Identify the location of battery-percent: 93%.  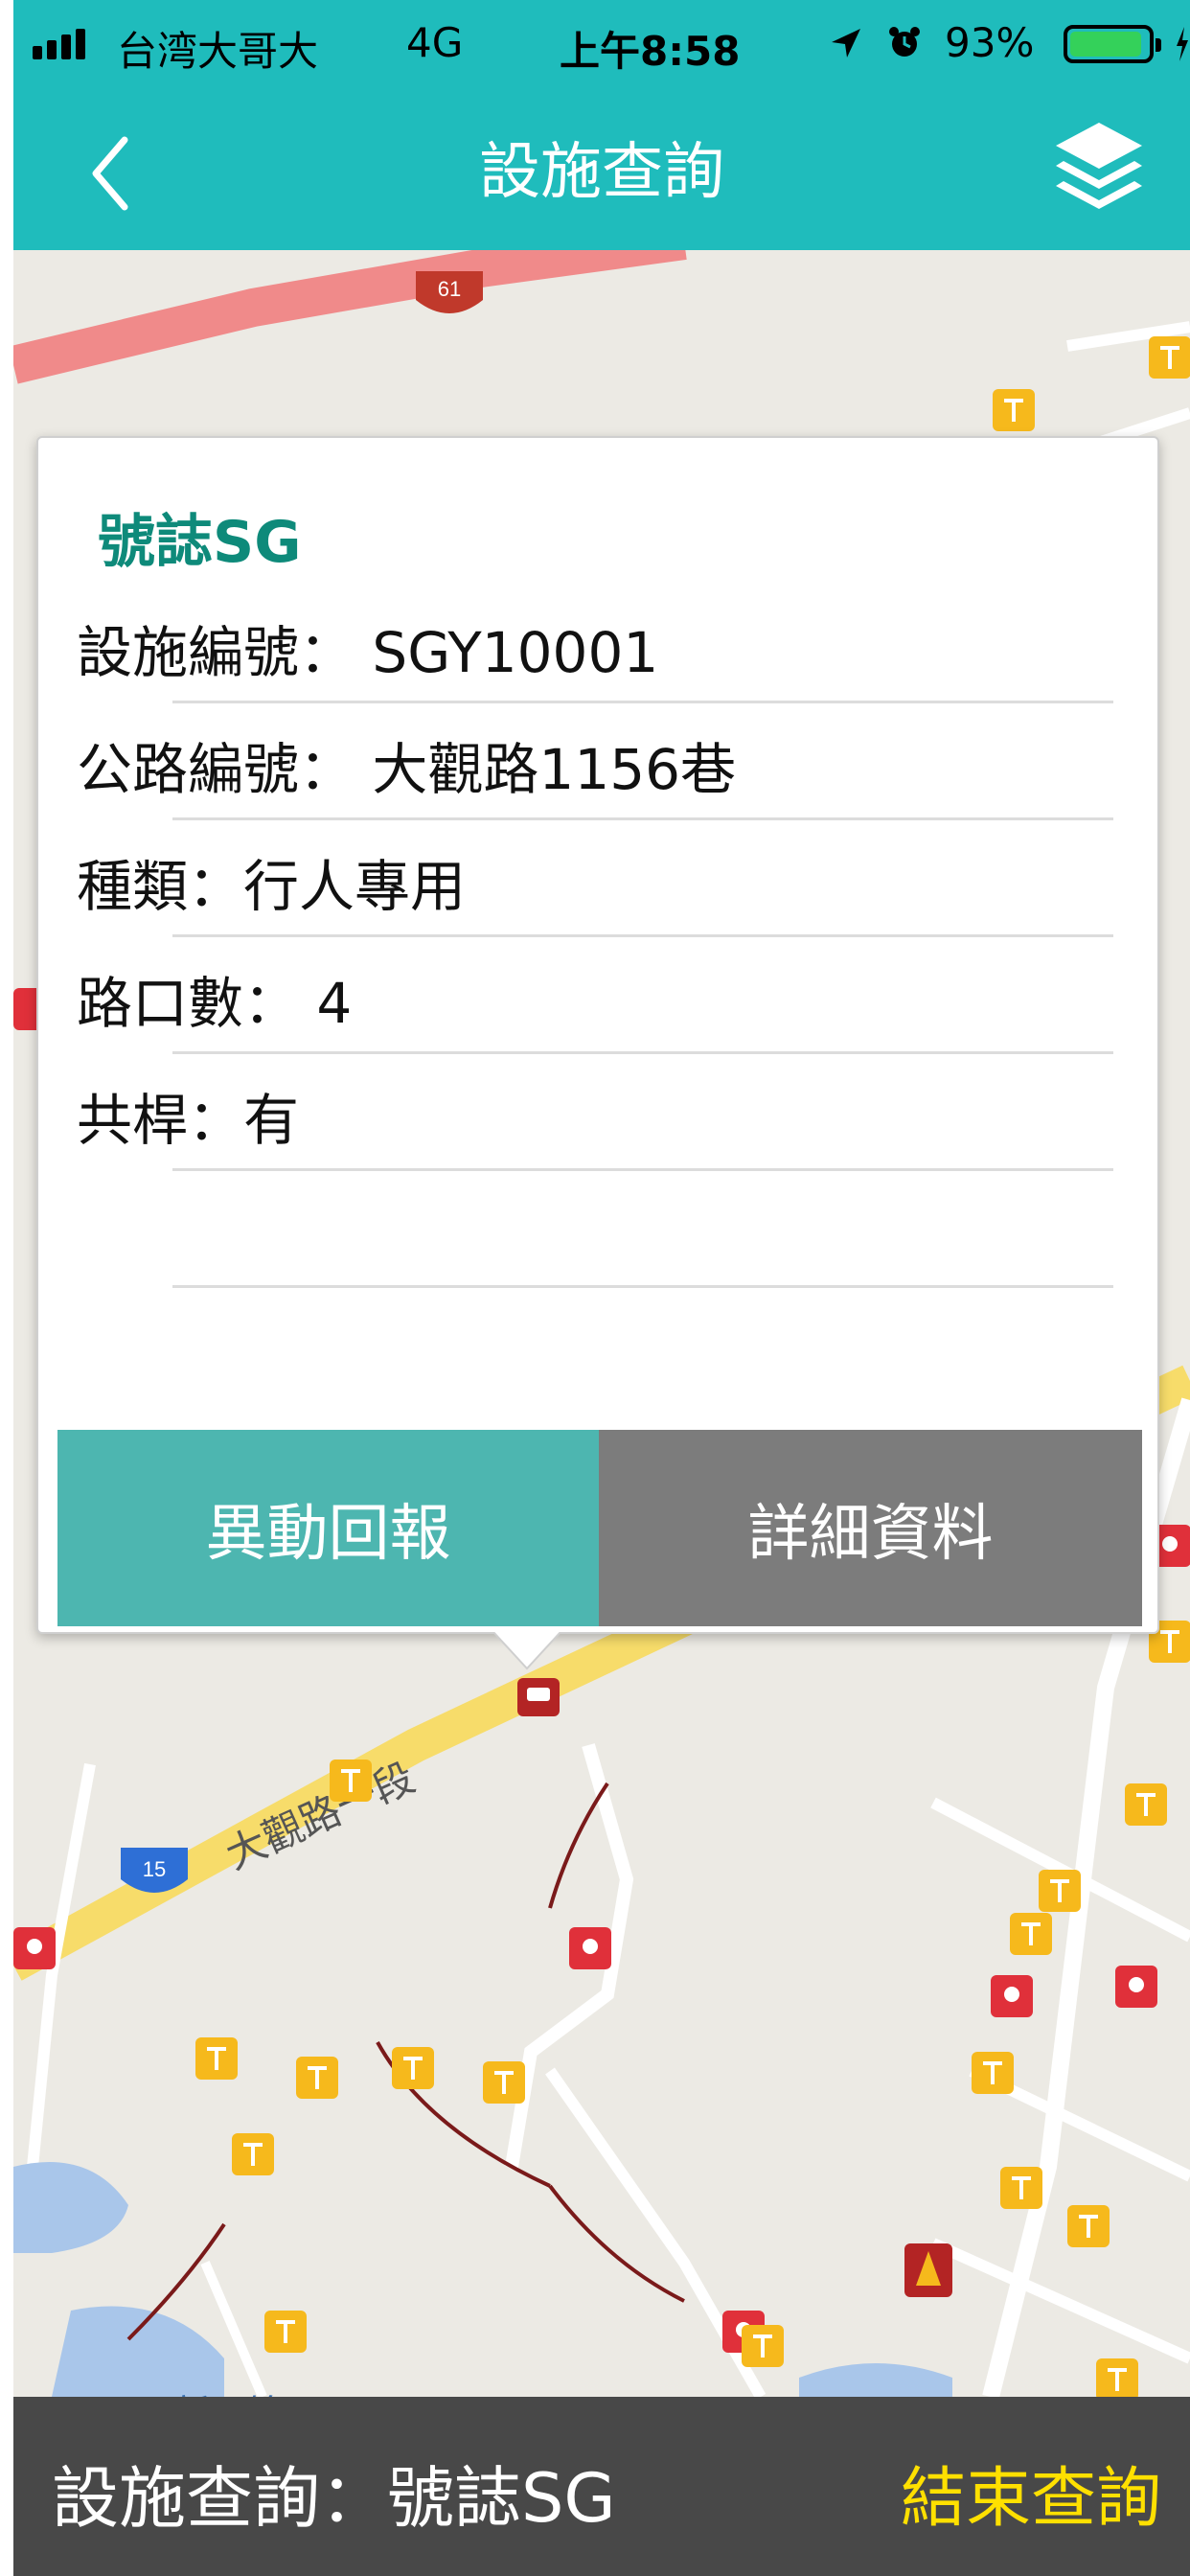
(990, 42).